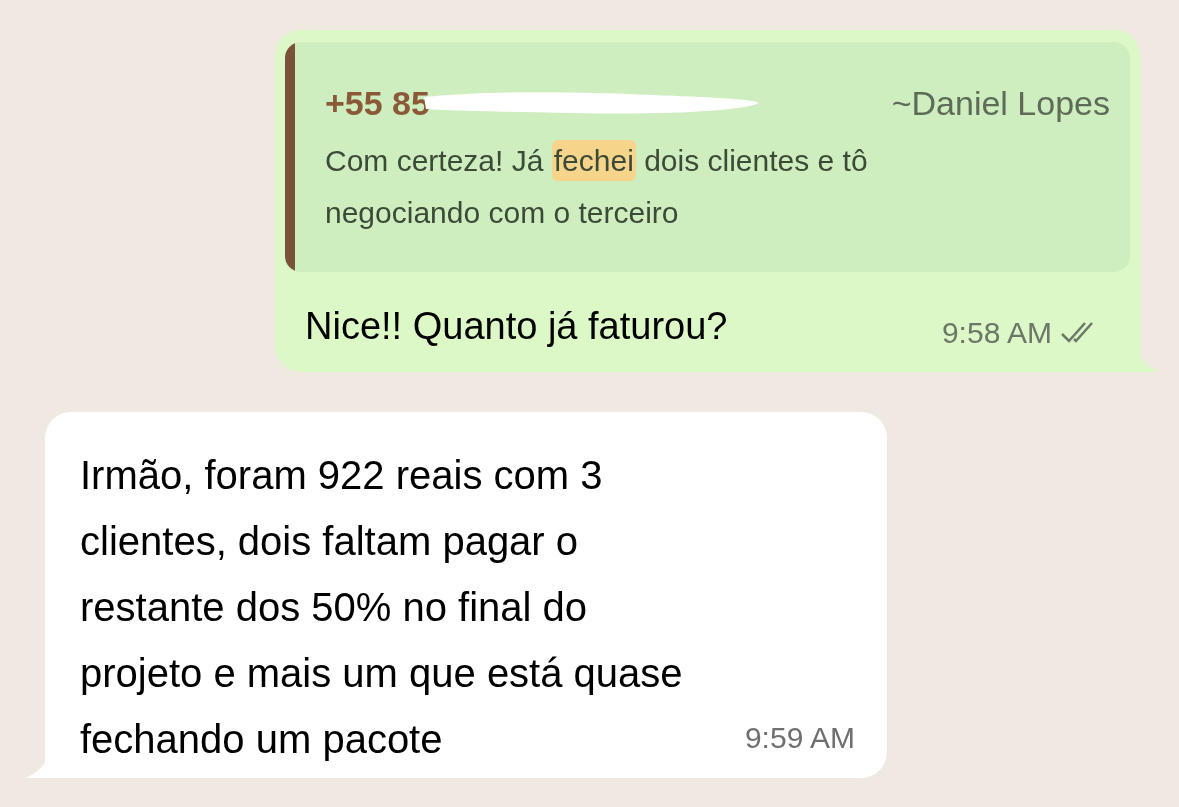  I want to click on quoted-text: Com certeza! Já fechei dois clientes e tô negociando com o terceiro, so click(717, 187).